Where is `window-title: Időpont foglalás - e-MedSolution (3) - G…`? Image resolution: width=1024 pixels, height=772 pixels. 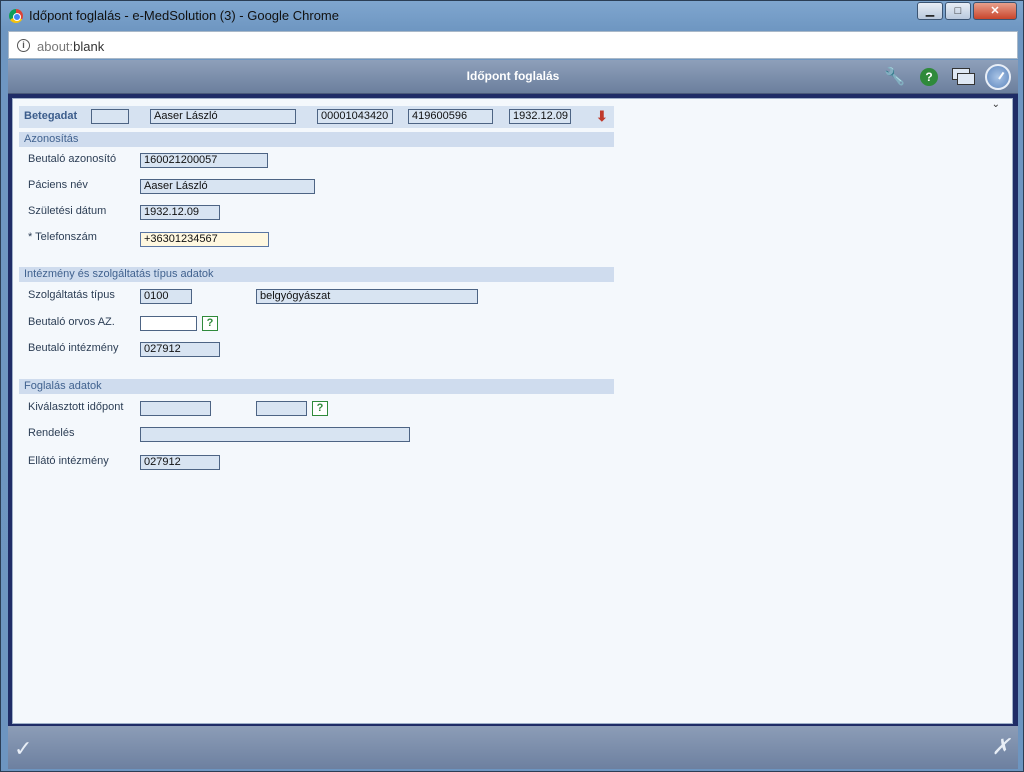 window-title: Időpont foglalás - e-MedSolution (3) - G… is located at coordinates (184, 15).